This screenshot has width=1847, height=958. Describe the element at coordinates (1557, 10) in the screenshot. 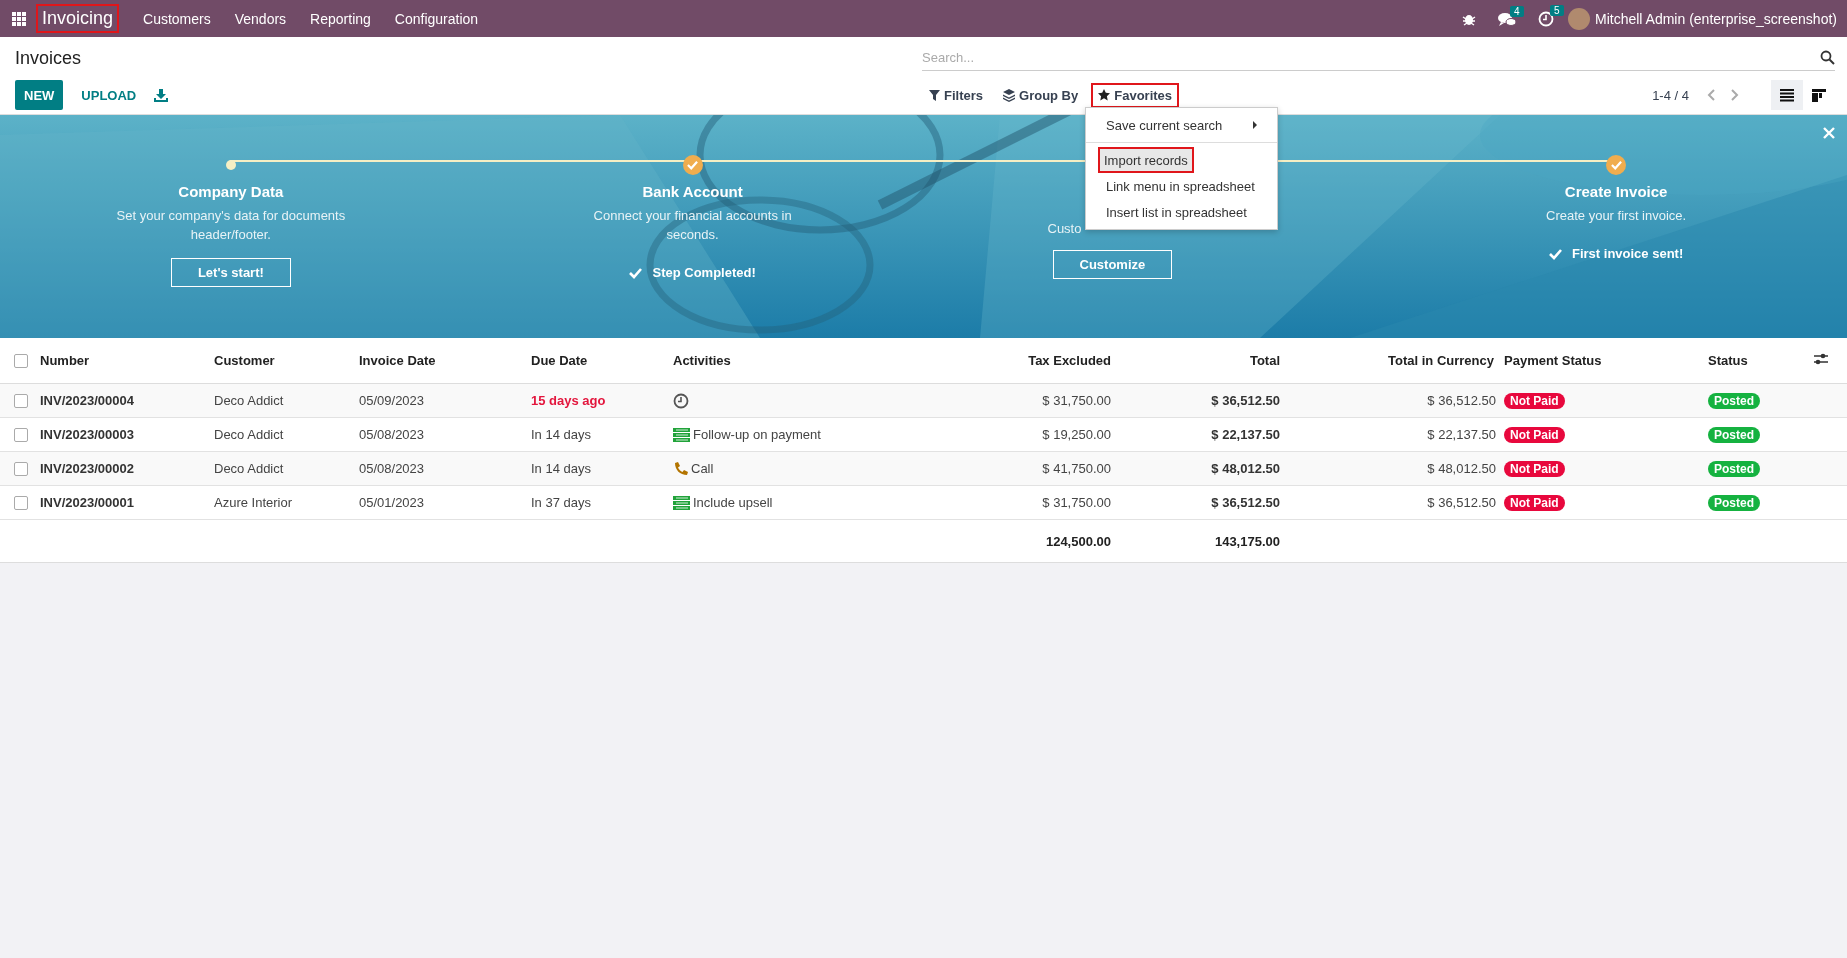

I see `count-badge: 5` at that location.